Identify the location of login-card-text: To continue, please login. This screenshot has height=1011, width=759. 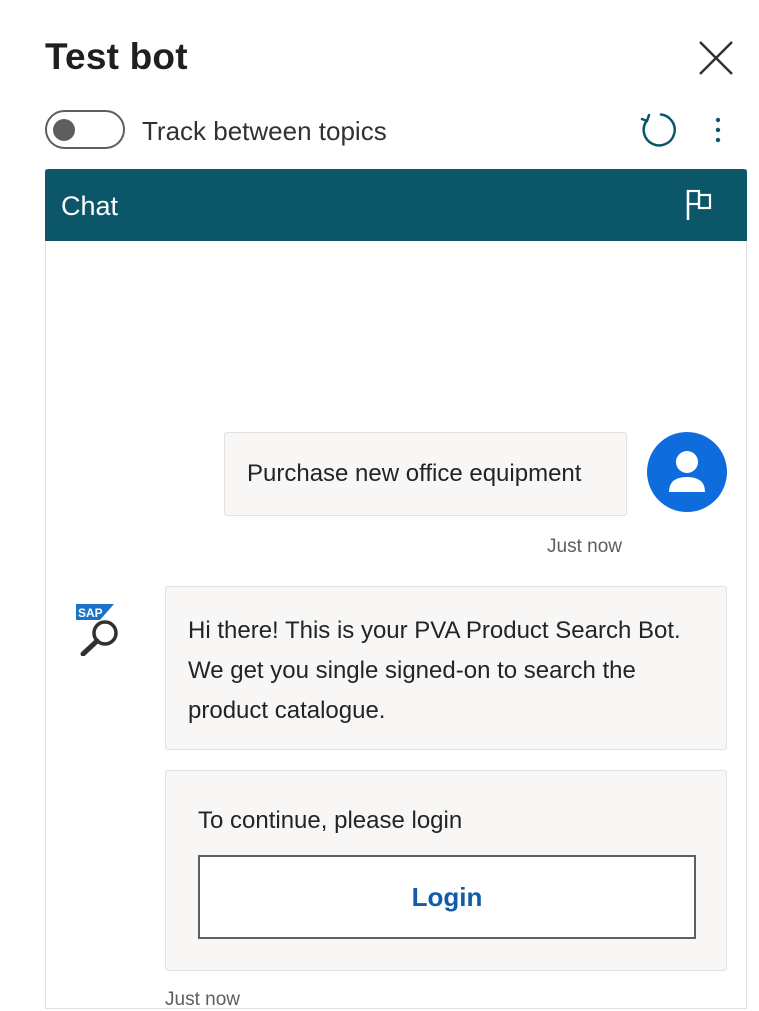
(330, 820).